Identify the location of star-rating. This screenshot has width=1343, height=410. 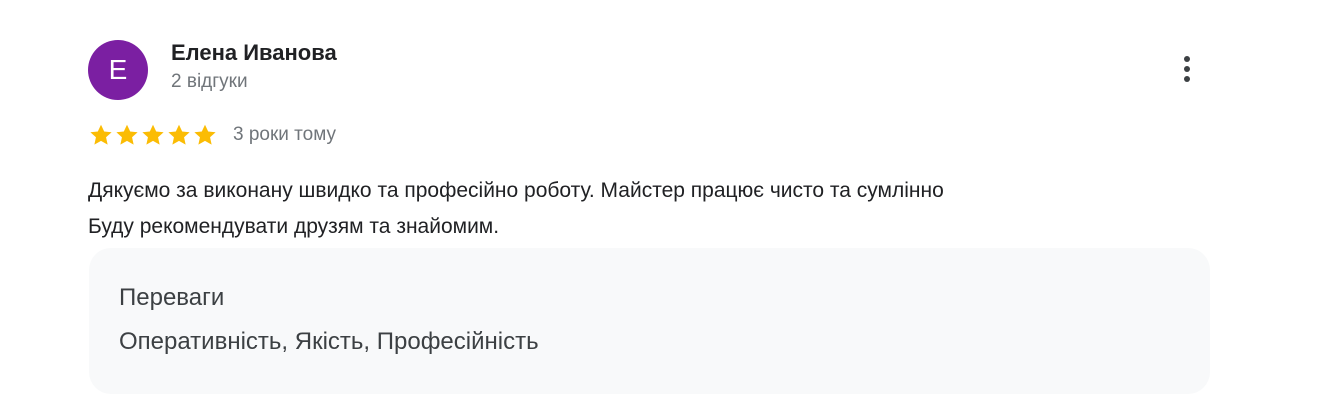
(153, 135).